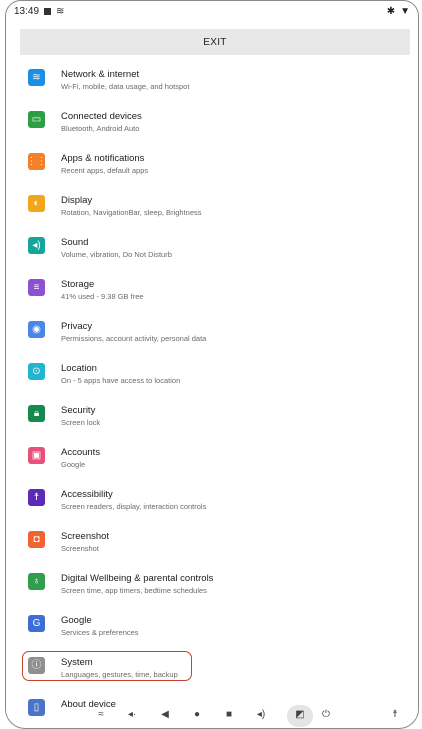  Describe the element at coordinates (197, 715) in the screenshot. I see `home-icon: ●` at that location.